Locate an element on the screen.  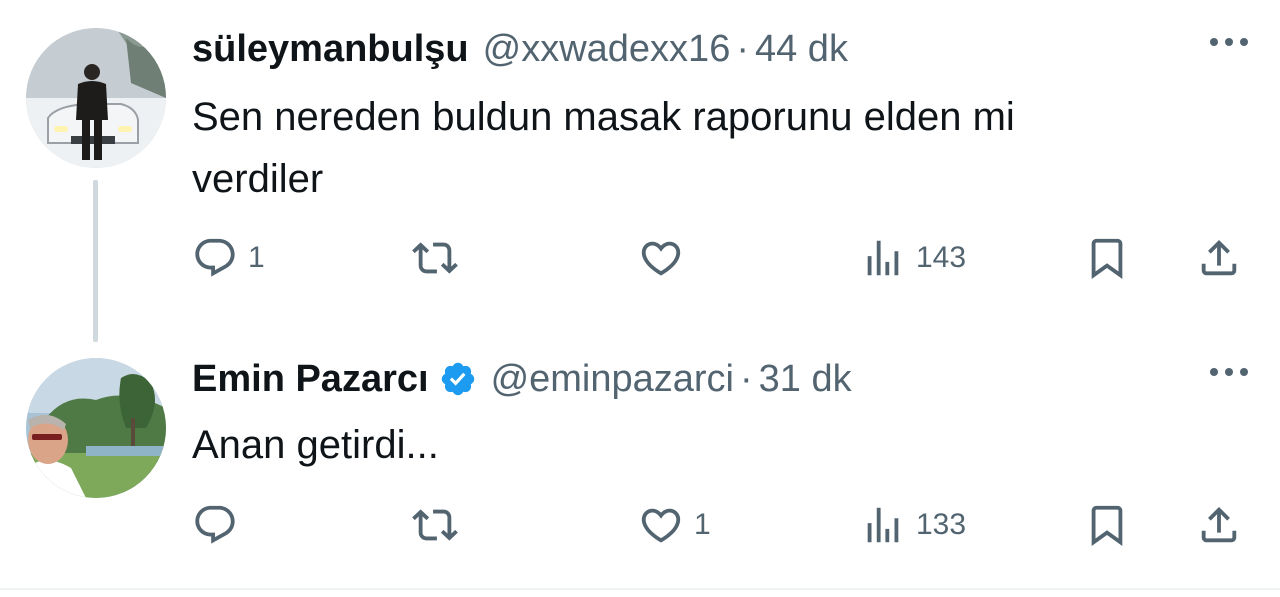
reply-count: 1 is located at coordinates (256, 257).